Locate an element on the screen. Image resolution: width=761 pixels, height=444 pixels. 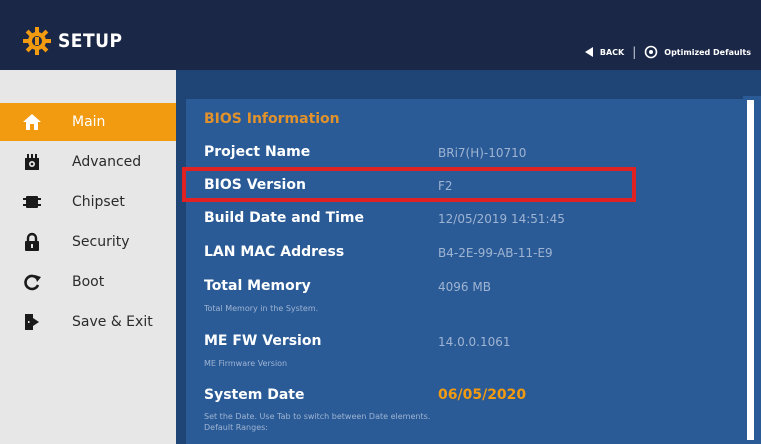
highlight-box is located at coordinates (409, 184).